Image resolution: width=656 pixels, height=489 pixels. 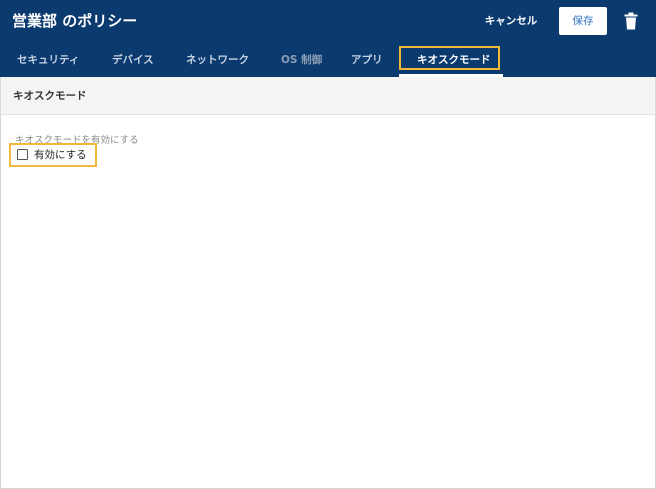 What do you see at coordinates (75, 21) in the screenshot?
I see `page-title: 営業部 のポリシー` at bounding box center [75, 21].